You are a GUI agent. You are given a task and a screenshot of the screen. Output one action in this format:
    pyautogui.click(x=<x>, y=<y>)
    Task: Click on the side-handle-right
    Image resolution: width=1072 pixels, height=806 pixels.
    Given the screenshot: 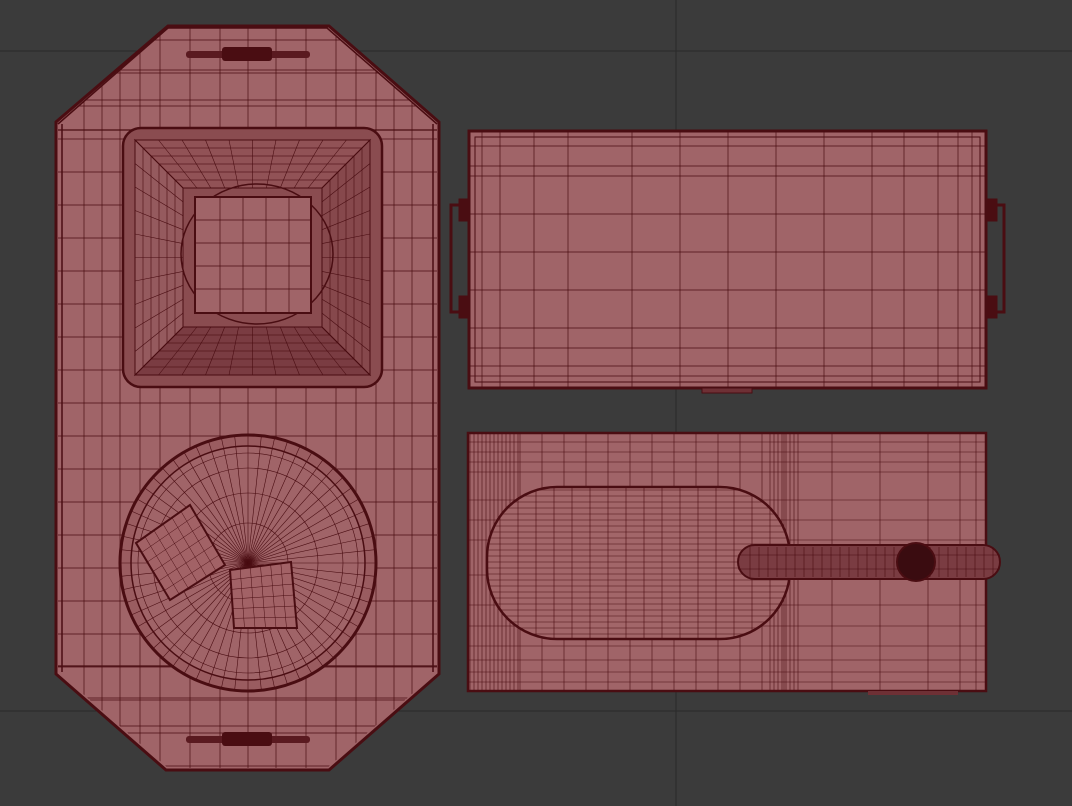 What is the action you would take?
    pyautogui.click(x=996, y=258)
    